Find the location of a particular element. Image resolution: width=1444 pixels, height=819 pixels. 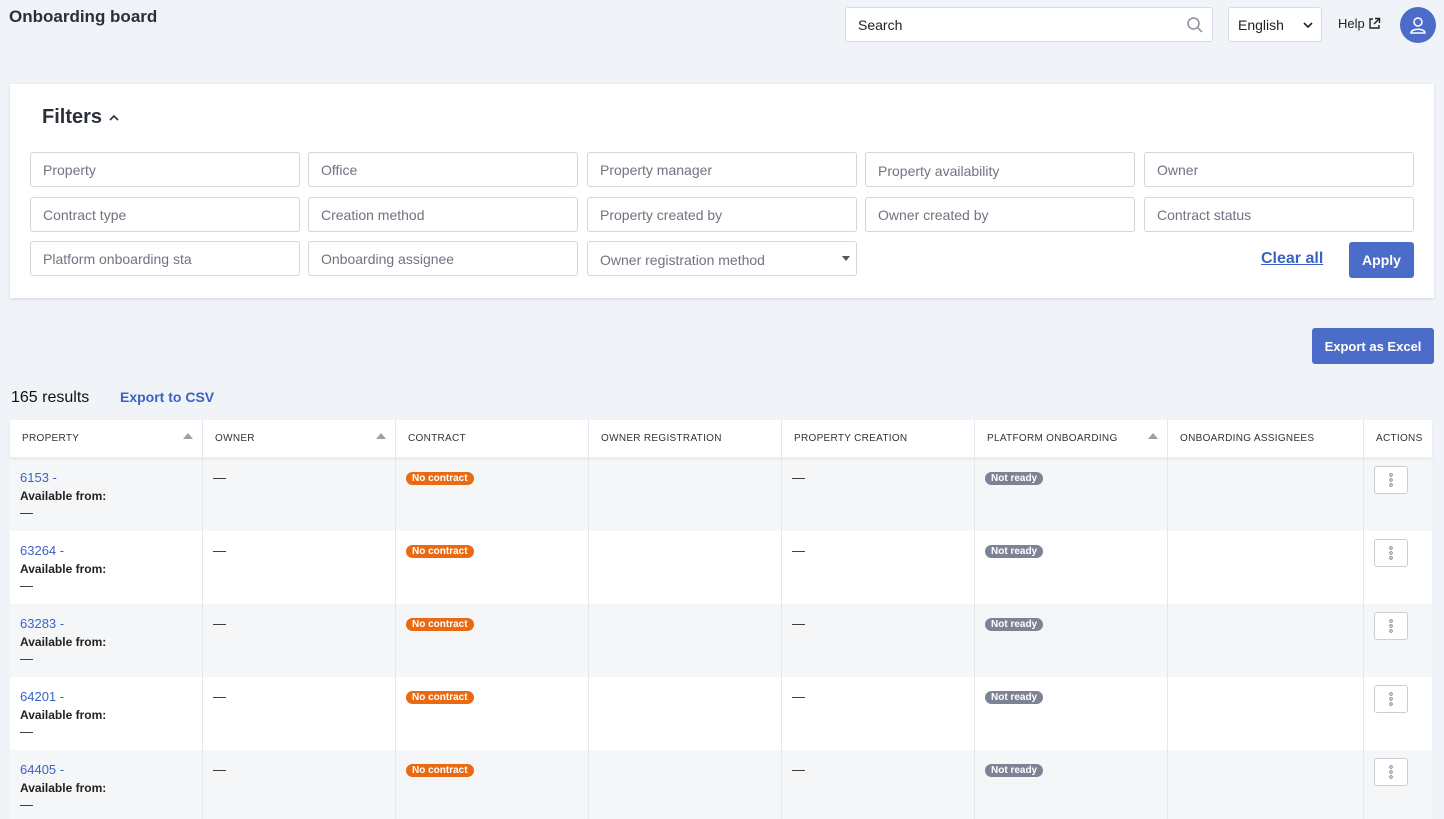

filter-property-availability: Property availability is located at coordinates (1000, 169).